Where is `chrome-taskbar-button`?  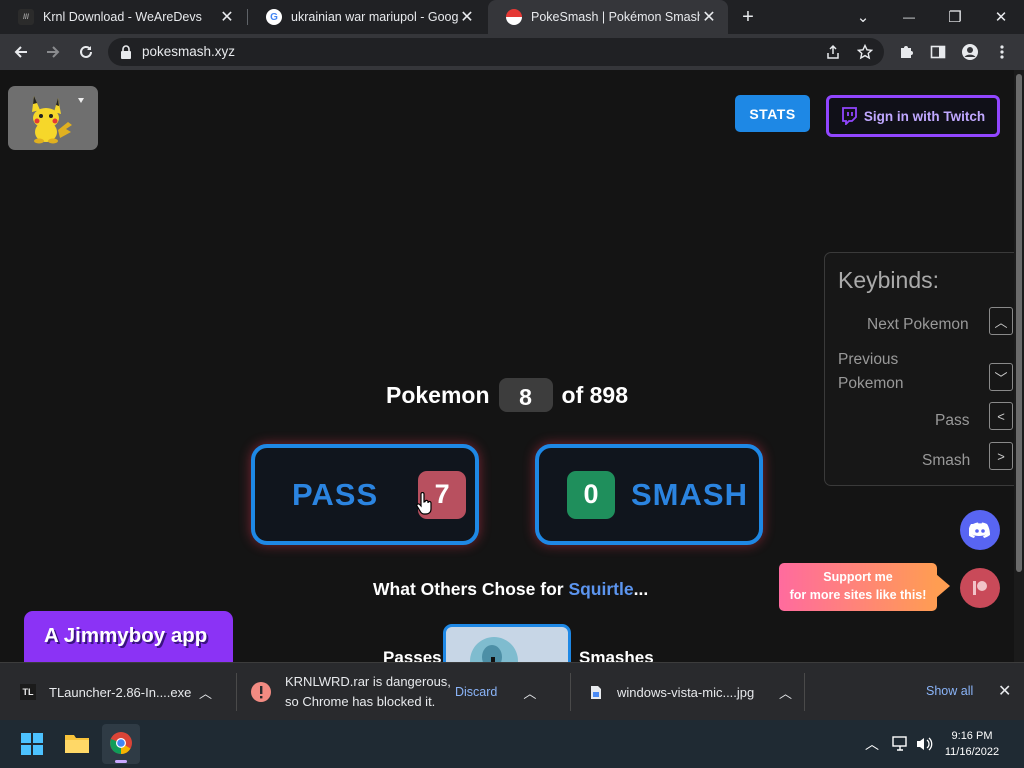 chrome-taskbar-button is located at coordinates (121, 744).